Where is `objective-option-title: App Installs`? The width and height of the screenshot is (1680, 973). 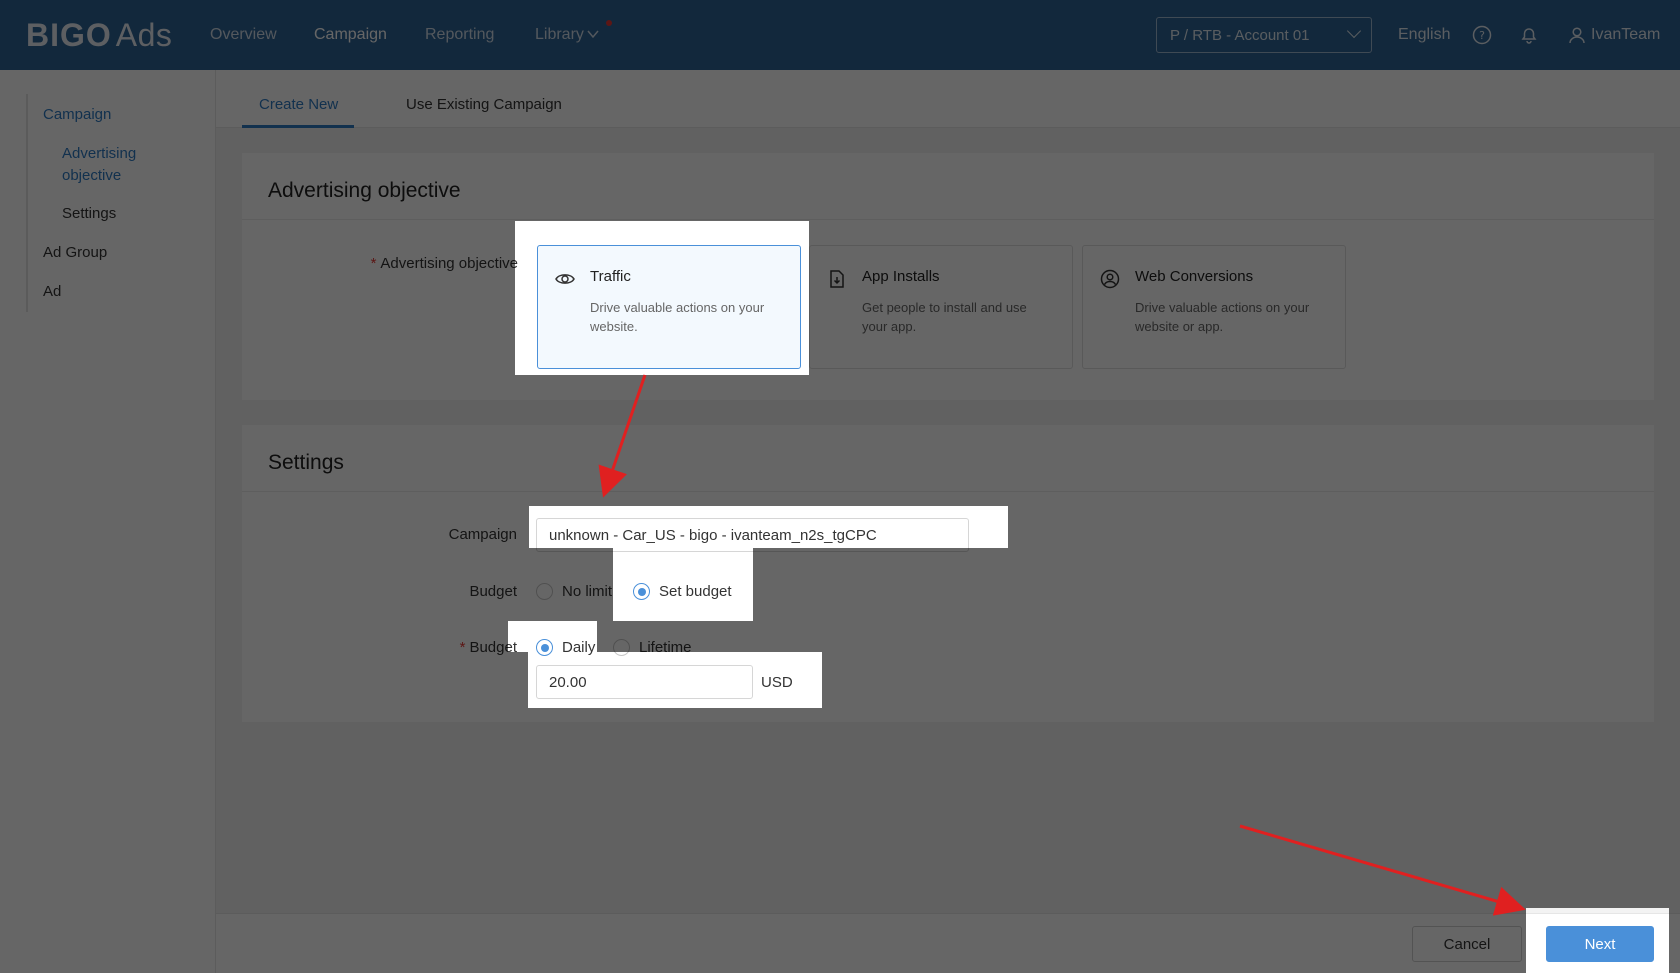
objective-option-title: App Installs is located at coordinates (901, 276).